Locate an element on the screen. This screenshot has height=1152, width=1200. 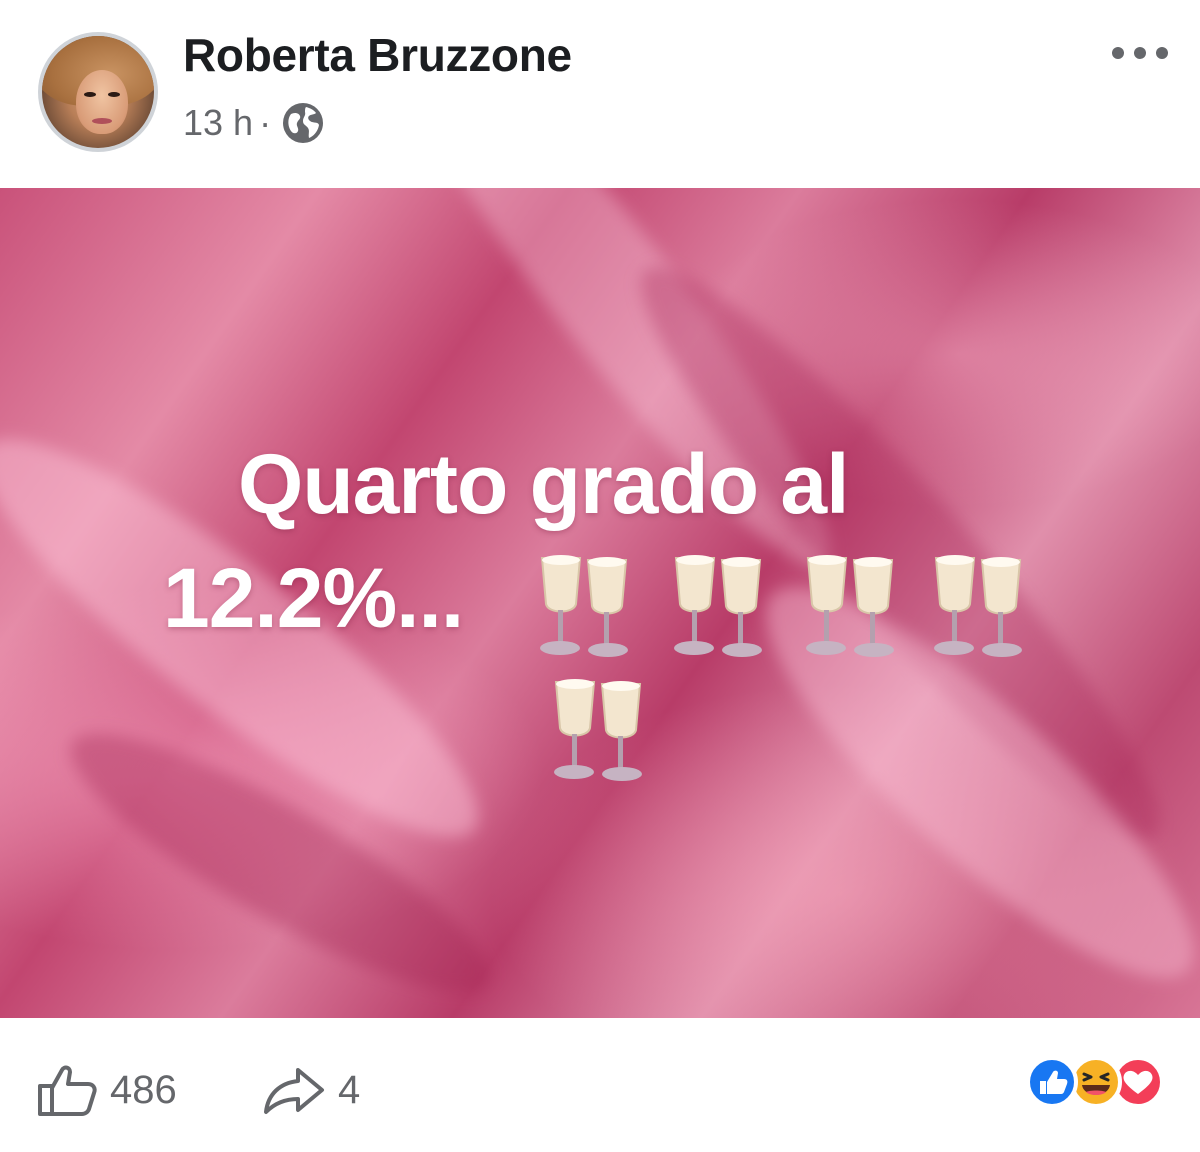
post-meta: 13 h · is located at coordinates (254, 123).